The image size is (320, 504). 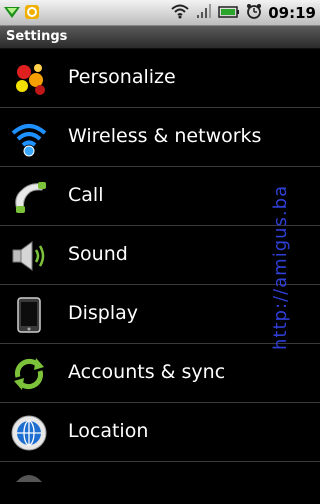 What do you see at coordinates (29, 374) in the screenshot?
I see `sync-icon` at bounding box center [29, 374].